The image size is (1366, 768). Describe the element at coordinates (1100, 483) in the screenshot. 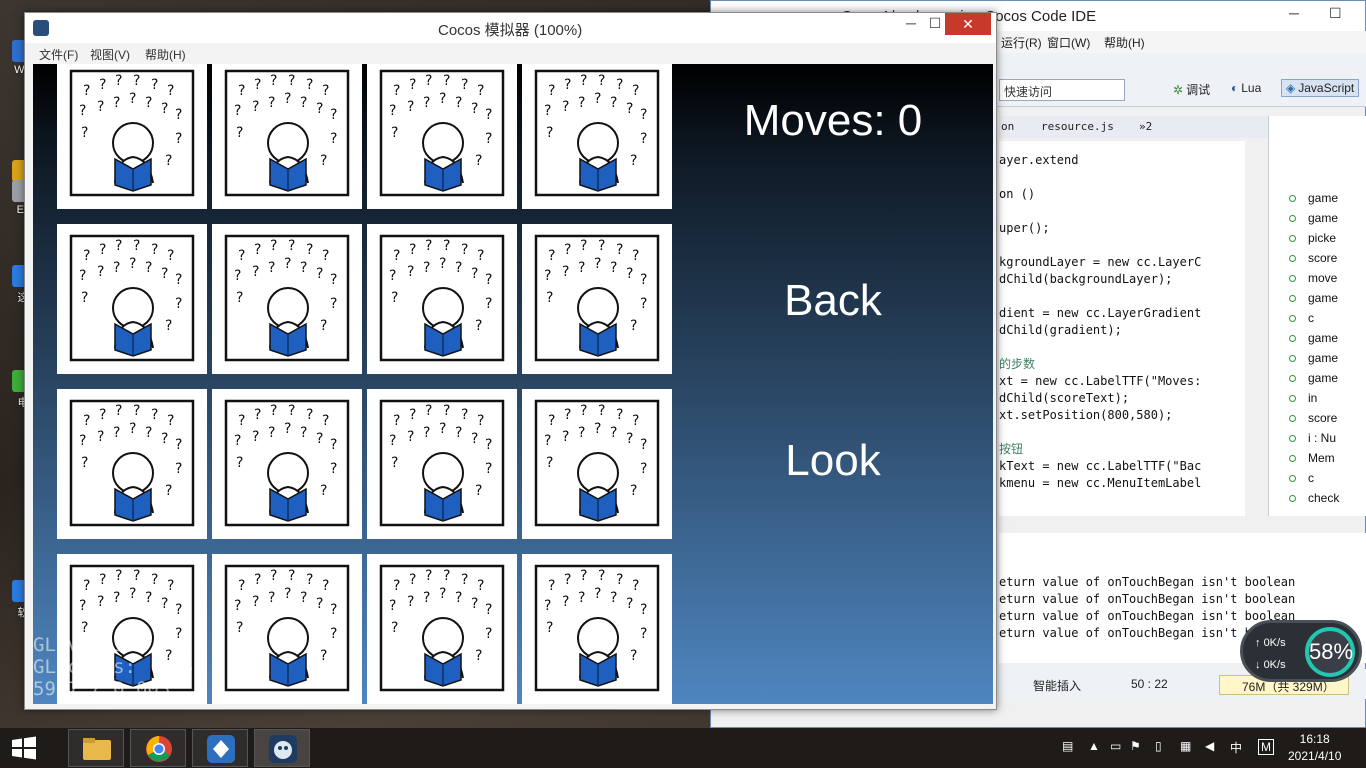

I see `code-line: kmenu = new cc.MenuItemLabel` at that location.